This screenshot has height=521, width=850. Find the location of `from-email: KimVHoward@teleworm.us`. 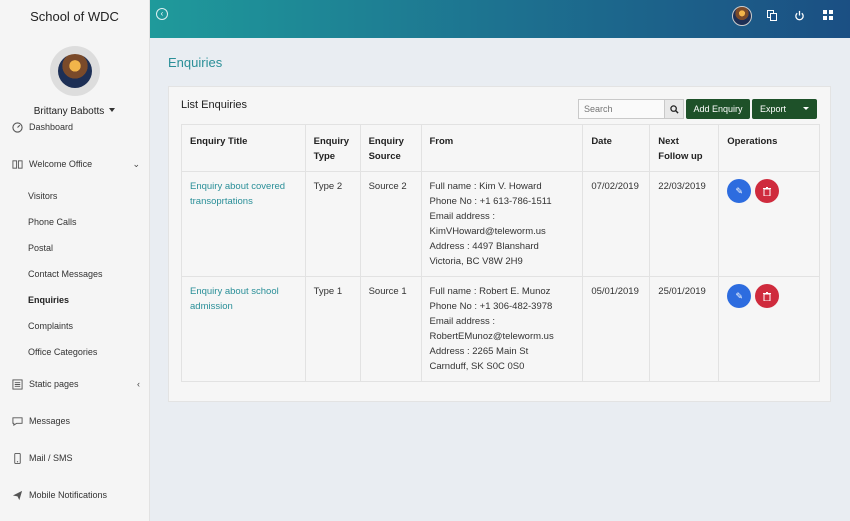

from-email: KimVHoward@teleworm.us is located at coordinates (487, 231).